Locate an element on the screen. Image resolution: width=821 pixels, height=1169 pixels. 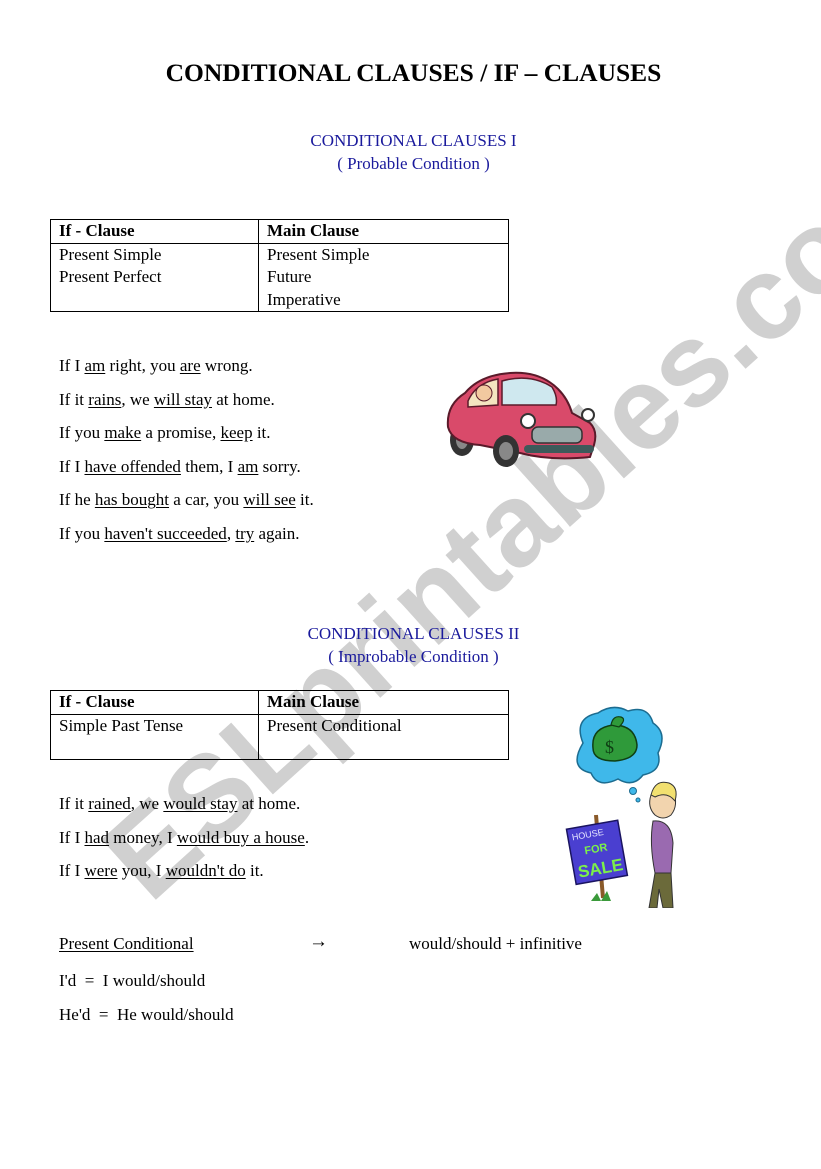
sentence-text: money, I is located at coordinates (143, 837).